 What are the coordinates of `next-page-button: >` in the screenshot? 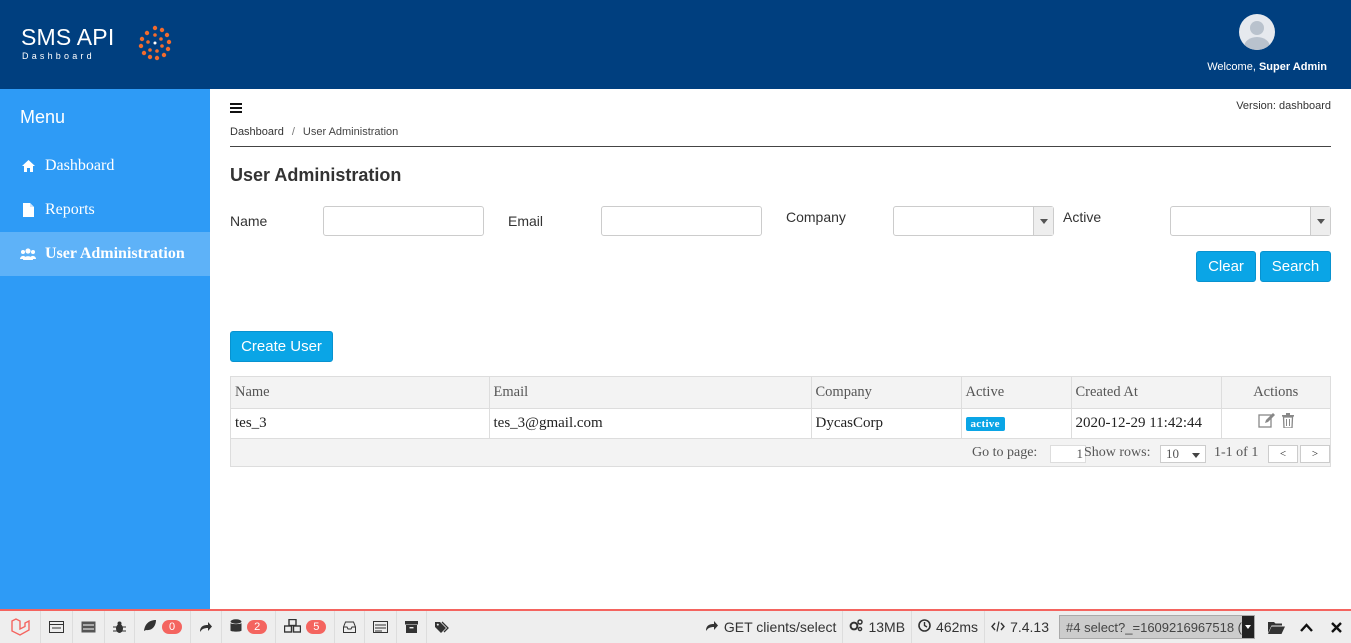 It's located at (1315, 454).